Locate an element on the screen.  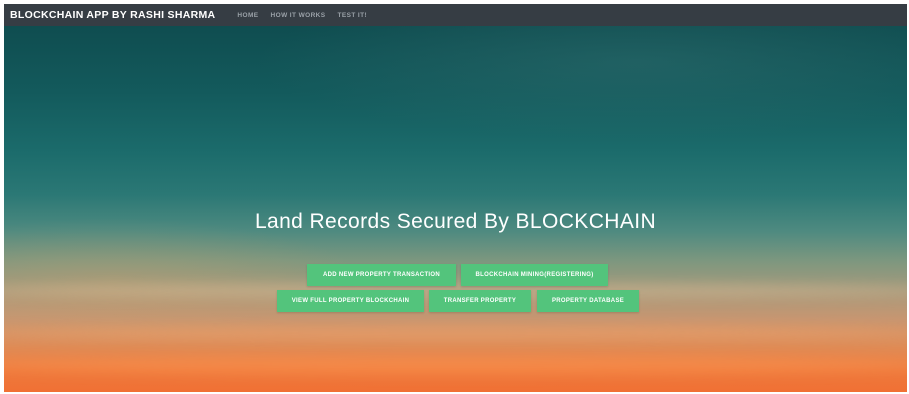
nav-link-how-it-works: HOW IT WORKS is located at coordinates (298, 15).